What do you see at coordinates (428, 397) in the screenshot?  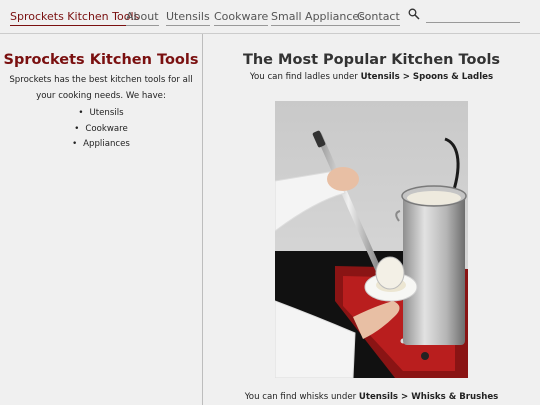 I see `whisk-caption-path: Utensils > Whisks & Brushes` at bounding box center [428, 397].